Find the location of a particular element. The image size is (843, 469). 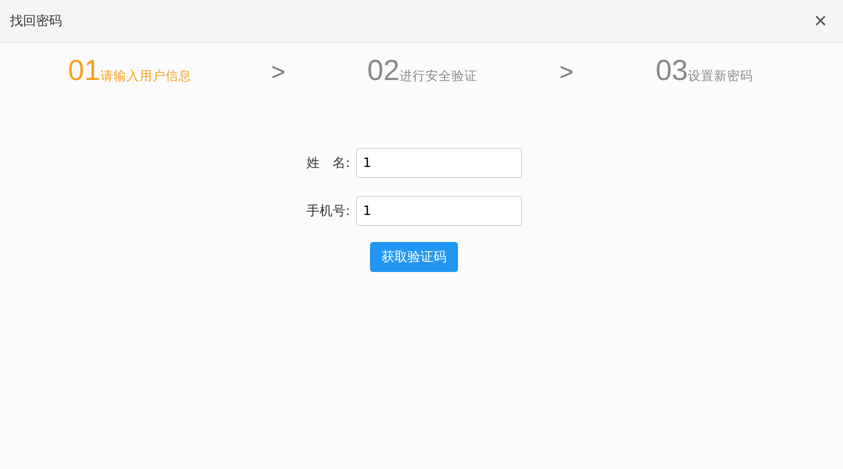

field-label: 姓 名: is located at coordinates (328, 163).